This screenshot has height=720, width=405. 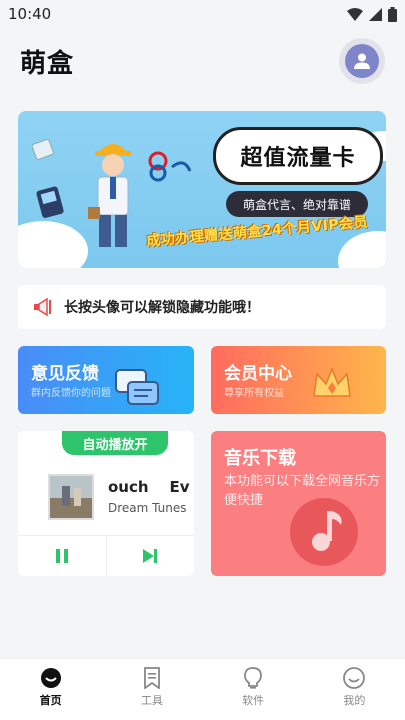 I want to click on pause-button, so click(x=62, y=556).